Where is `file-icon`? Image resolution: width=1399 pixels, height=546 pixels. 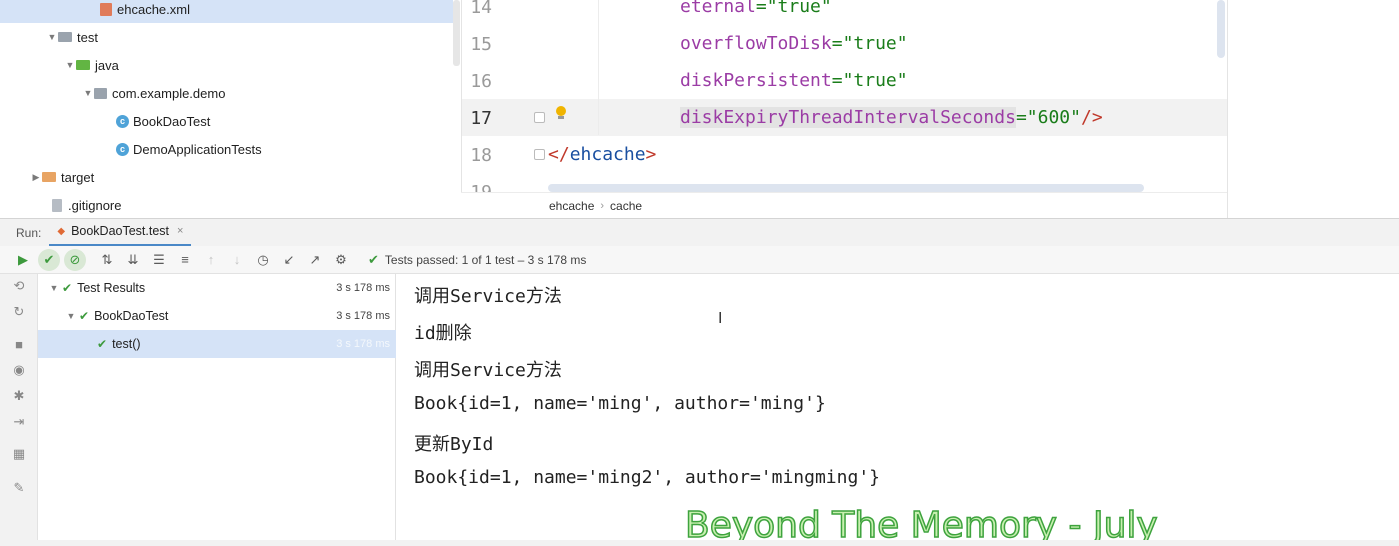
file-icon is located at coordinates (57, 205).